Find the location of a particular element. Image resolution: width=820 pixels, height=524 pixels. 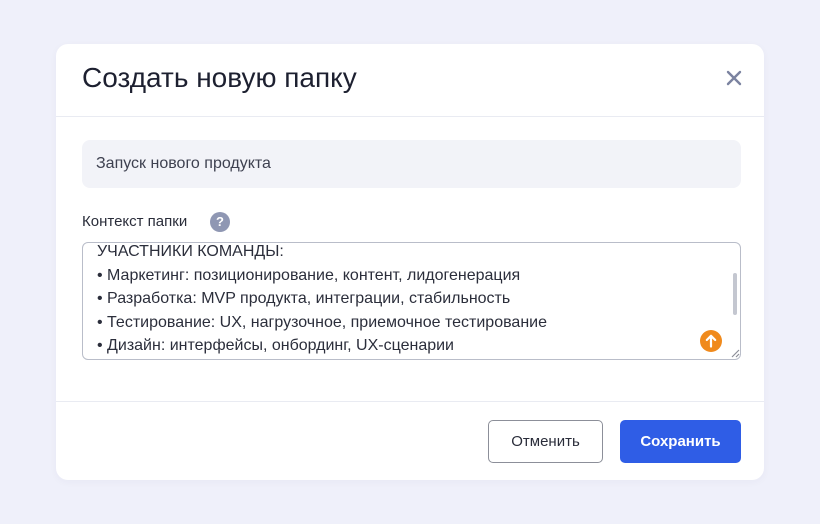

arrow-up-icon is located at coordinates (711, 341).